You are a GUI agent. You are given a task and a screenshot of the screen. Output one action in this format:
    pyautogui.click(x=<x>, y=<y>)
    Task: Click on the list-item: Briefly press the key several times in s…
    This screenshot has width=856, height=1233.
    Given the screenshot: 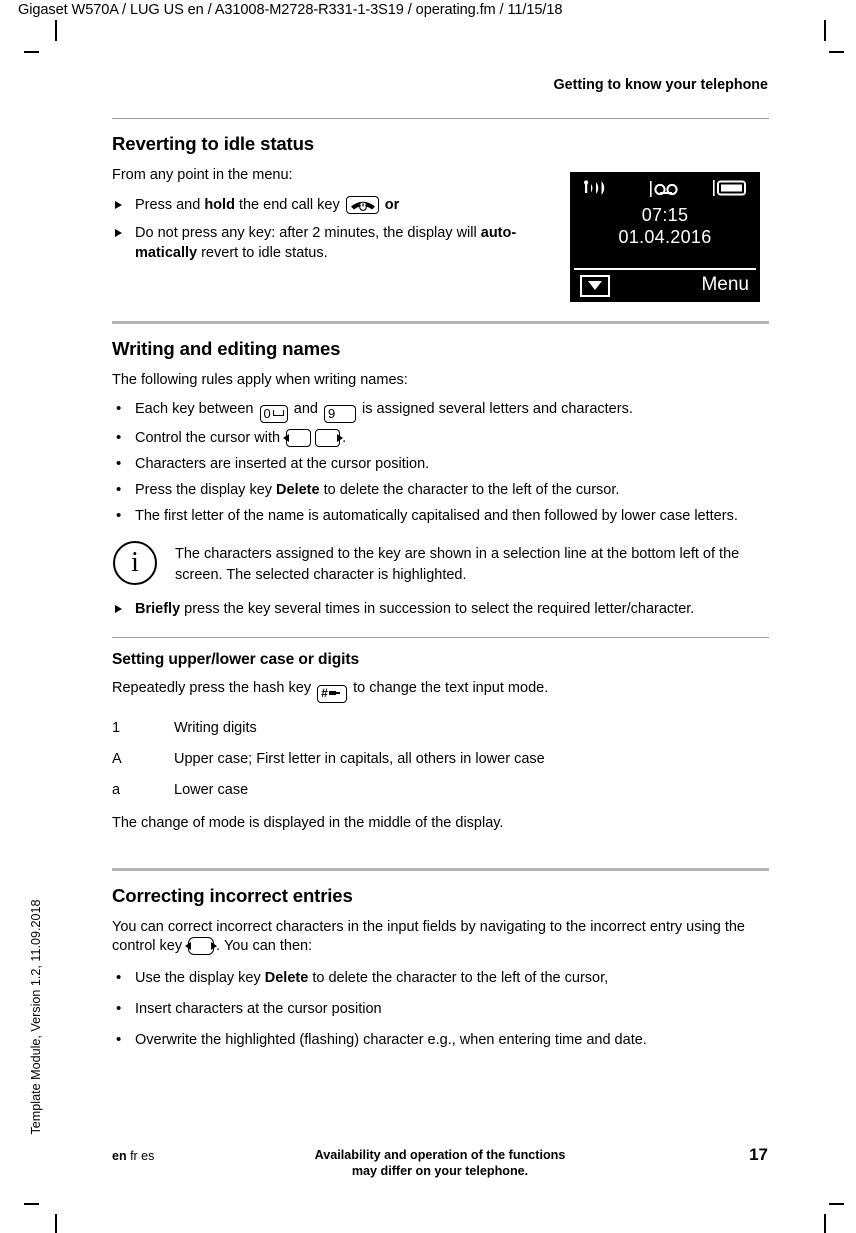 What is the action you would take?
    pyautogui.click(x=440, y=609)
    